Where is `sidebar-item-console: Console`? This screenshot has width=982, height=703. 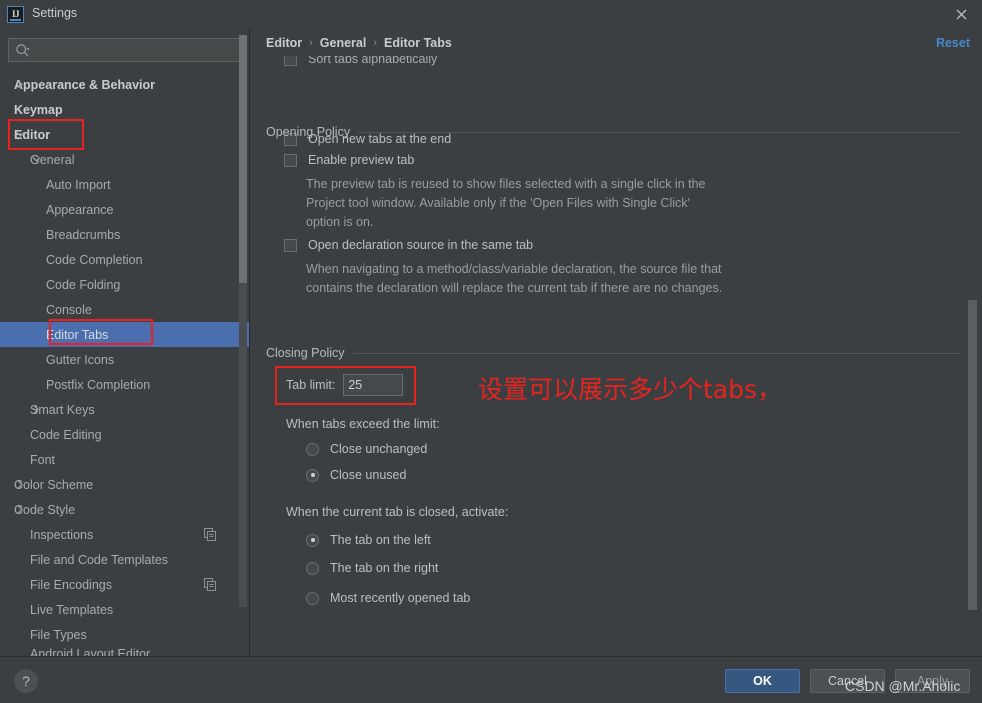
sidebar-item-console: Console is located at coordinates (124, 309).